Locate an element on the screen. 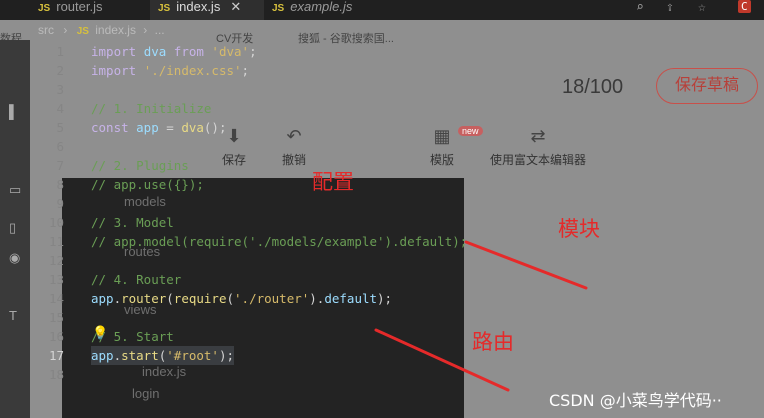 The width and height of the screenshot is (764, 418). annotation-strokes is located at coordinates (481, 316).